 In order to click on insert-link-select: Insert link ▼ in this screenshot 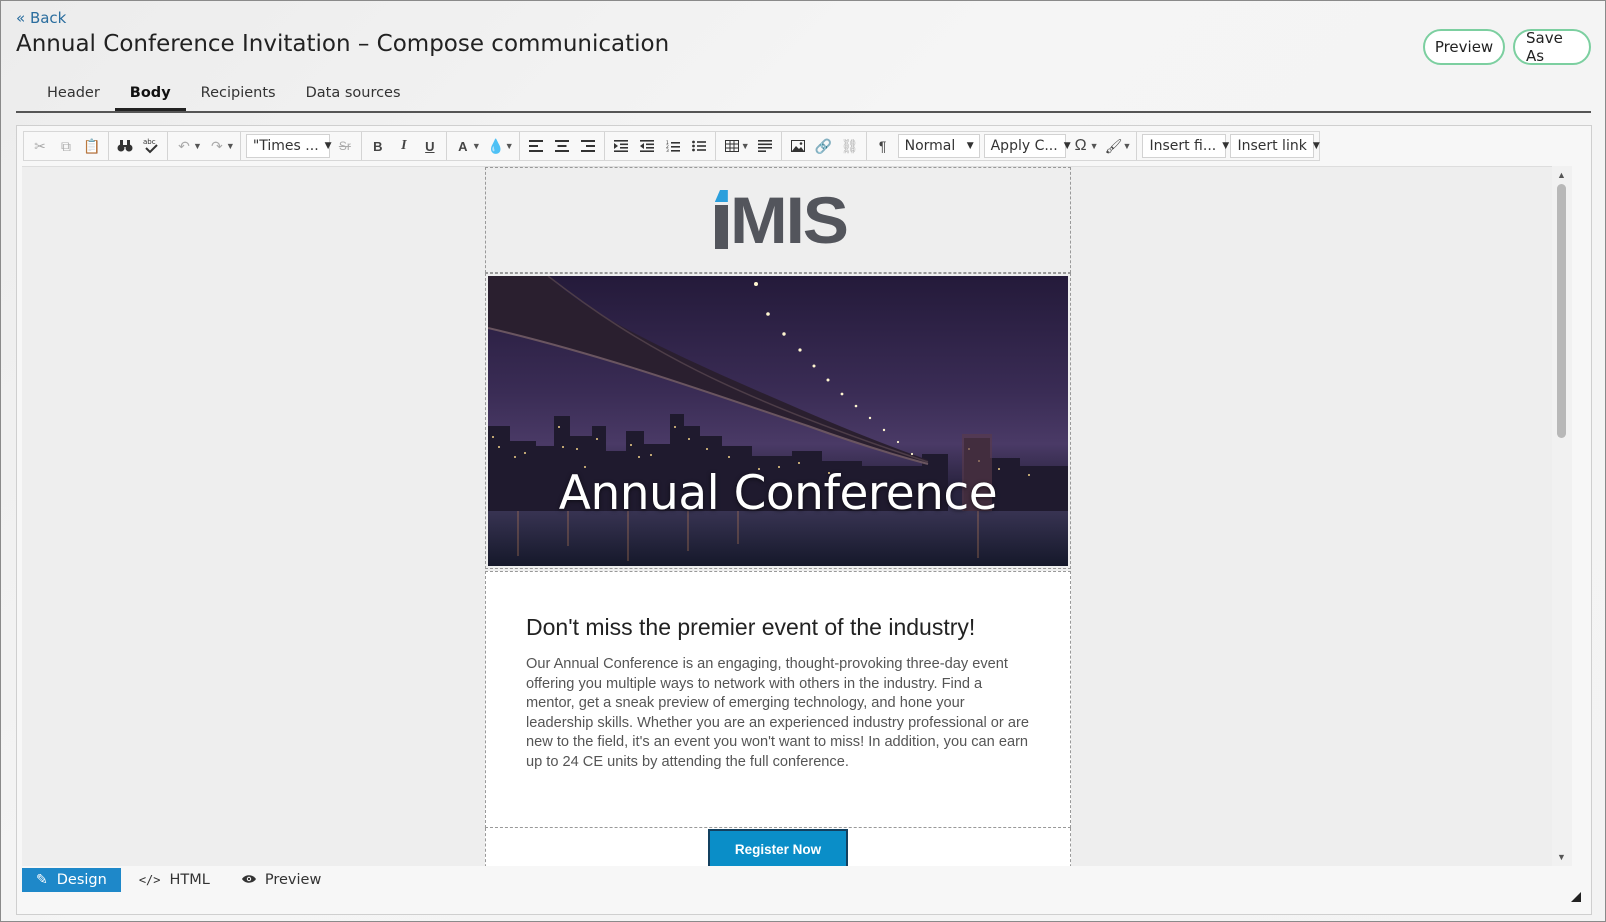, I will do `click(1275, 146)`.